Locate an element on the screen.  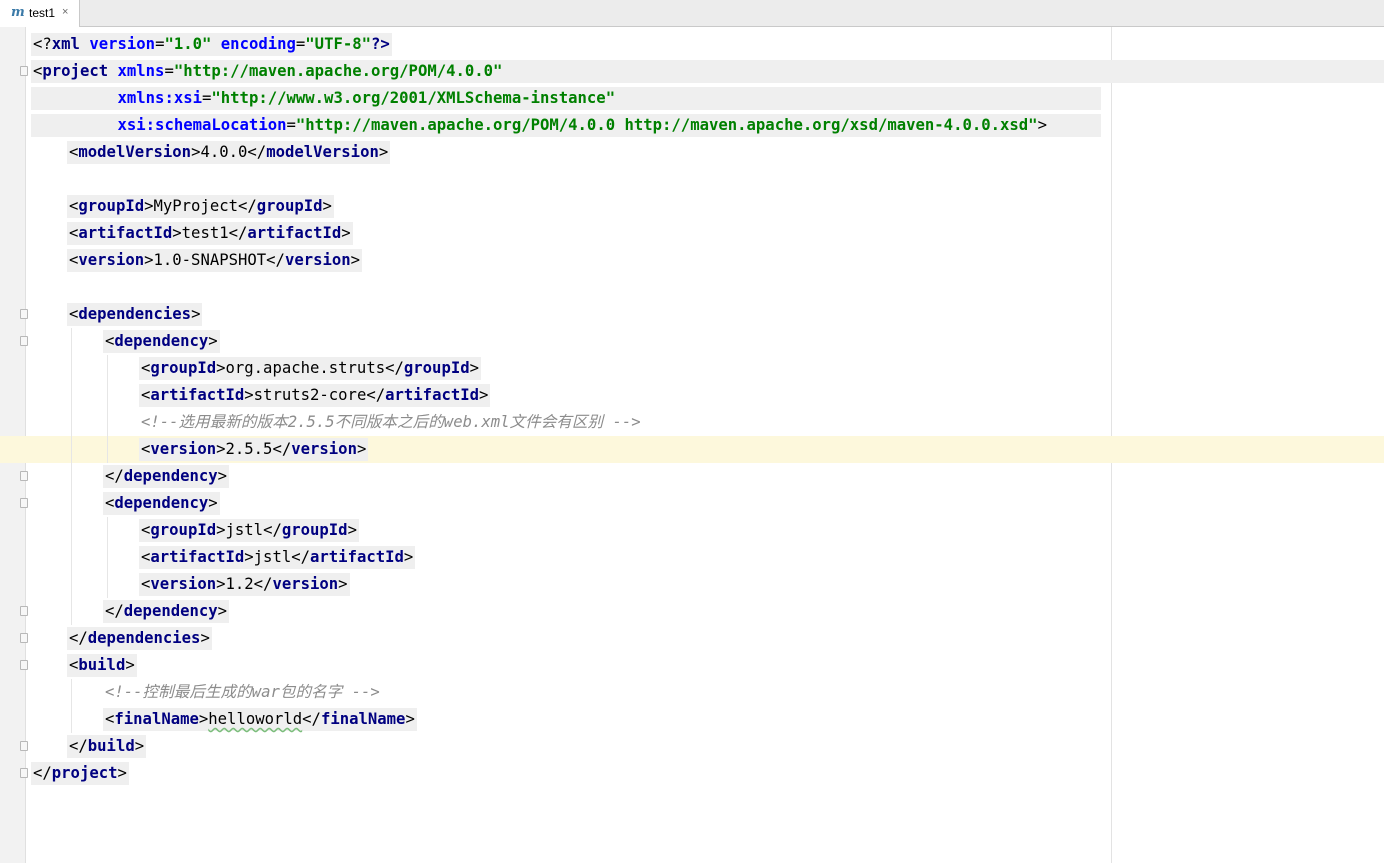
element-text: jstl is located at coordinates (272, 557).